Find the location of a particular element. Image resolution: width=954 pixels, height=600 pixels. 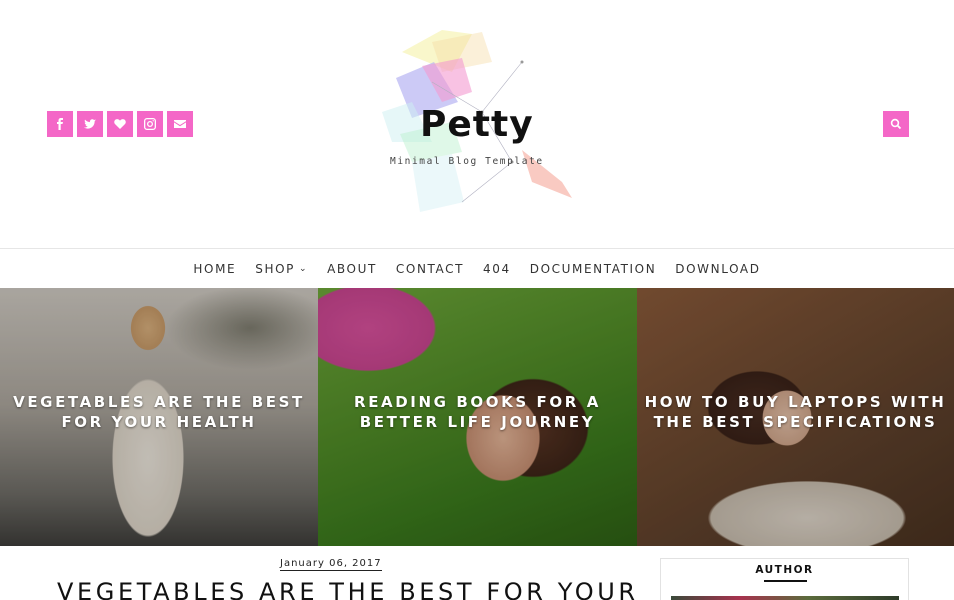

slide-title: READING BOOKS FOR A BETTER LIFE JOURNEY is located at coordinates (477, 412).